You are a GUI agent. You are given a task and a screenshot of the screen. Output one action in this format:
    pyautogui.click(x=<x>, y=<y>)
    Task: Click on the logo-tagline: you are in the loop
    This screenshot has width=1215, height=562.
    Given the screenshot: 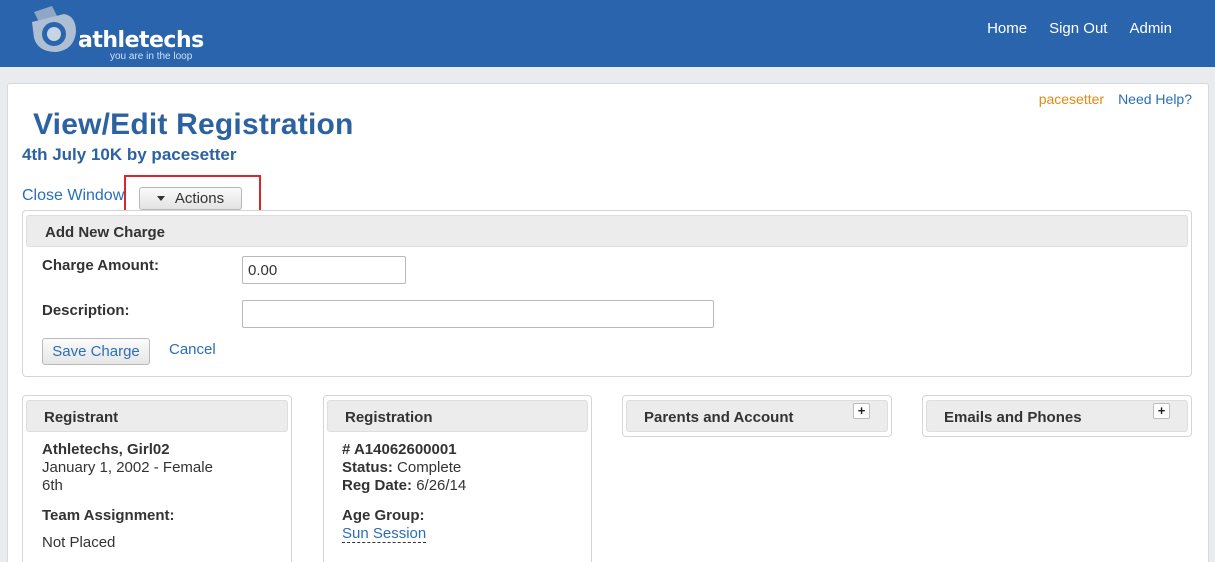 What is the action you would take?
    pyautogui.click(x=151, y=56)
    